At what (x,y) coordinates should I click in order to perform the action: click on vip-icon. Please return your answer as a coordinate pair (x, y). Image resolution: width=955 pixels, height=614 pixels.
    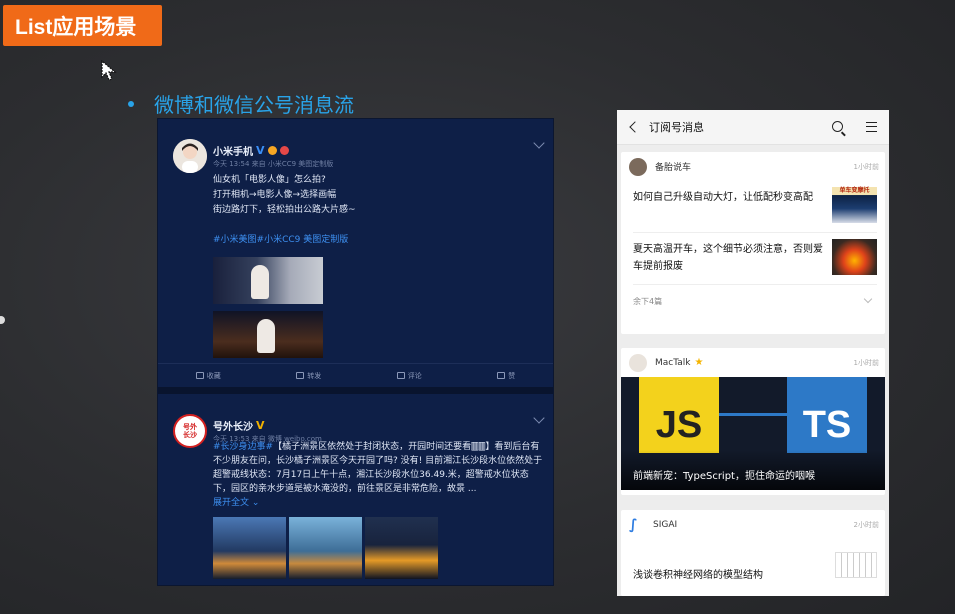
    Looking at the image, I should click on (272, 150).